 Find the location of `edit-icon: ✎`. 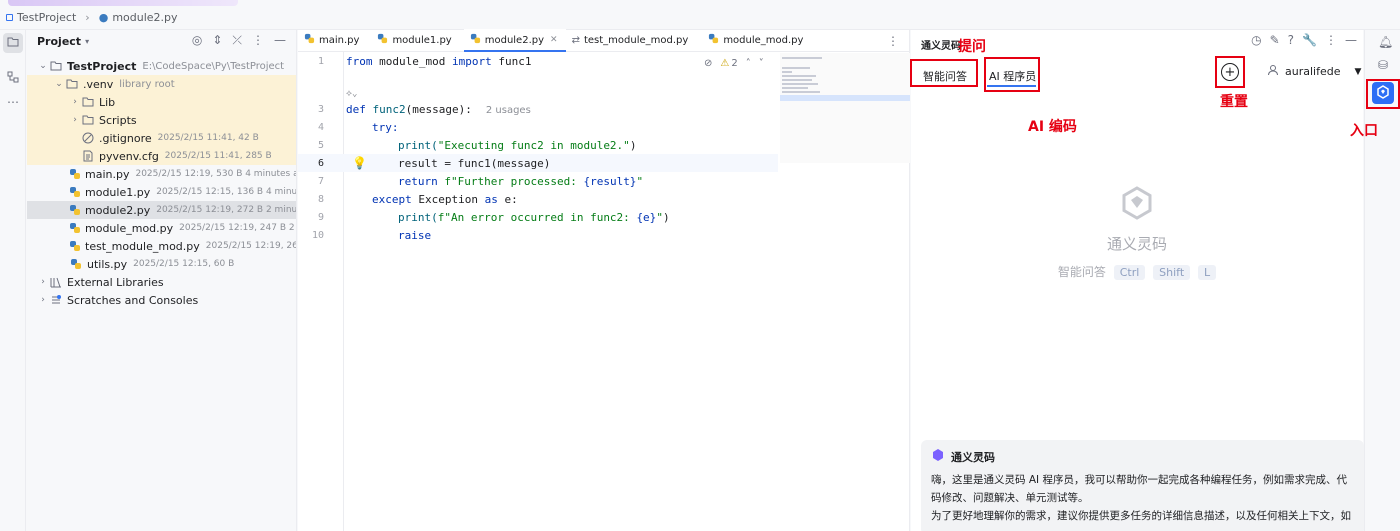

edit-icon: ✎ is located at coordinates (1275, 40).